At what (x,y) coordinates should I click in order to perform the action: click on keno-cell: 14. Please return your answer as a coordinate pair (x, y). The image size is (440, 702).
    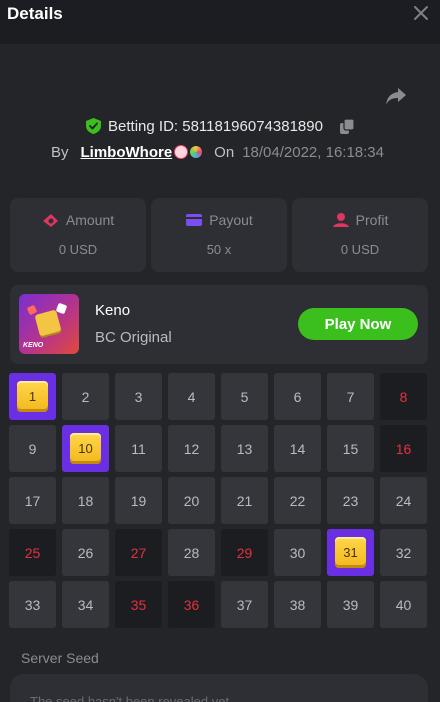
    Looking at the image, I should click on (297, 448).